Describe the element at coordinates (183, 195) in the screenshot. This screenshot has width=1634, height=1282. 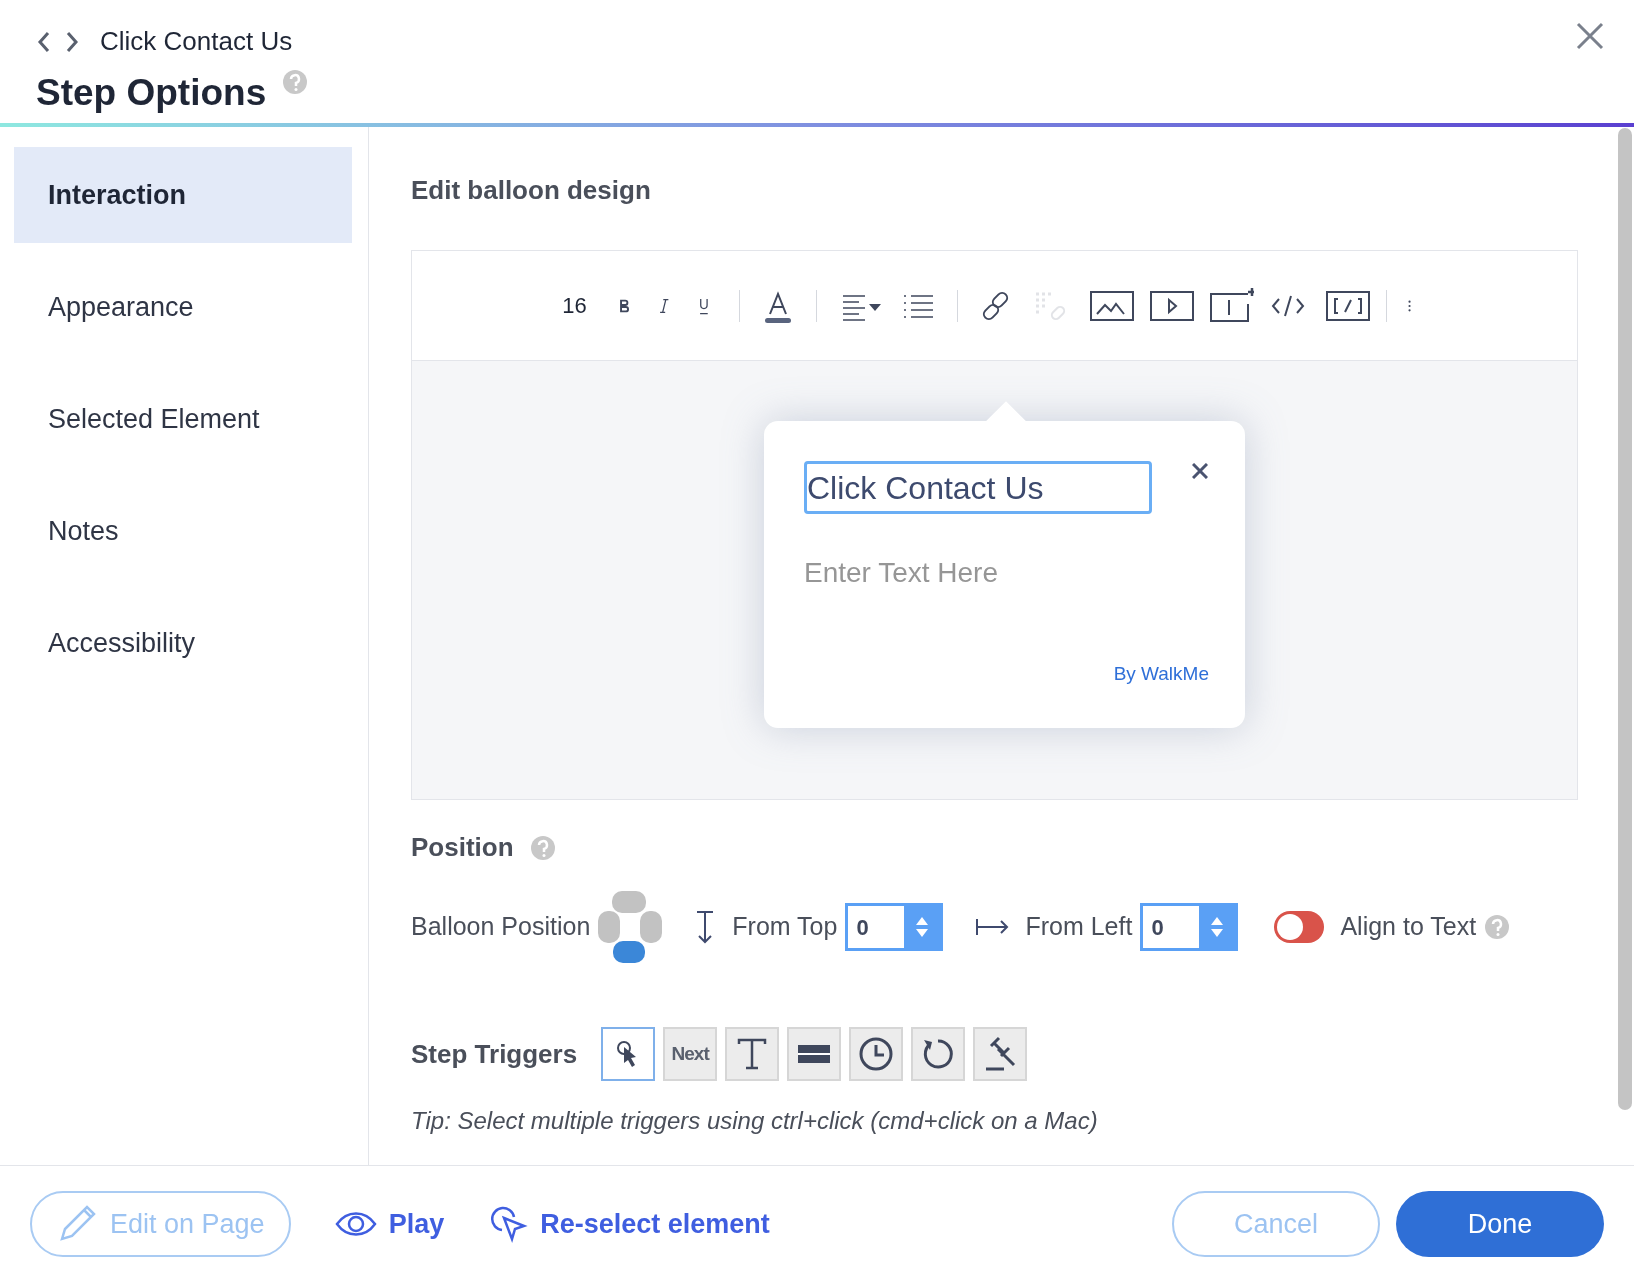
I see `sidebar-tab: Interaction` at that location.